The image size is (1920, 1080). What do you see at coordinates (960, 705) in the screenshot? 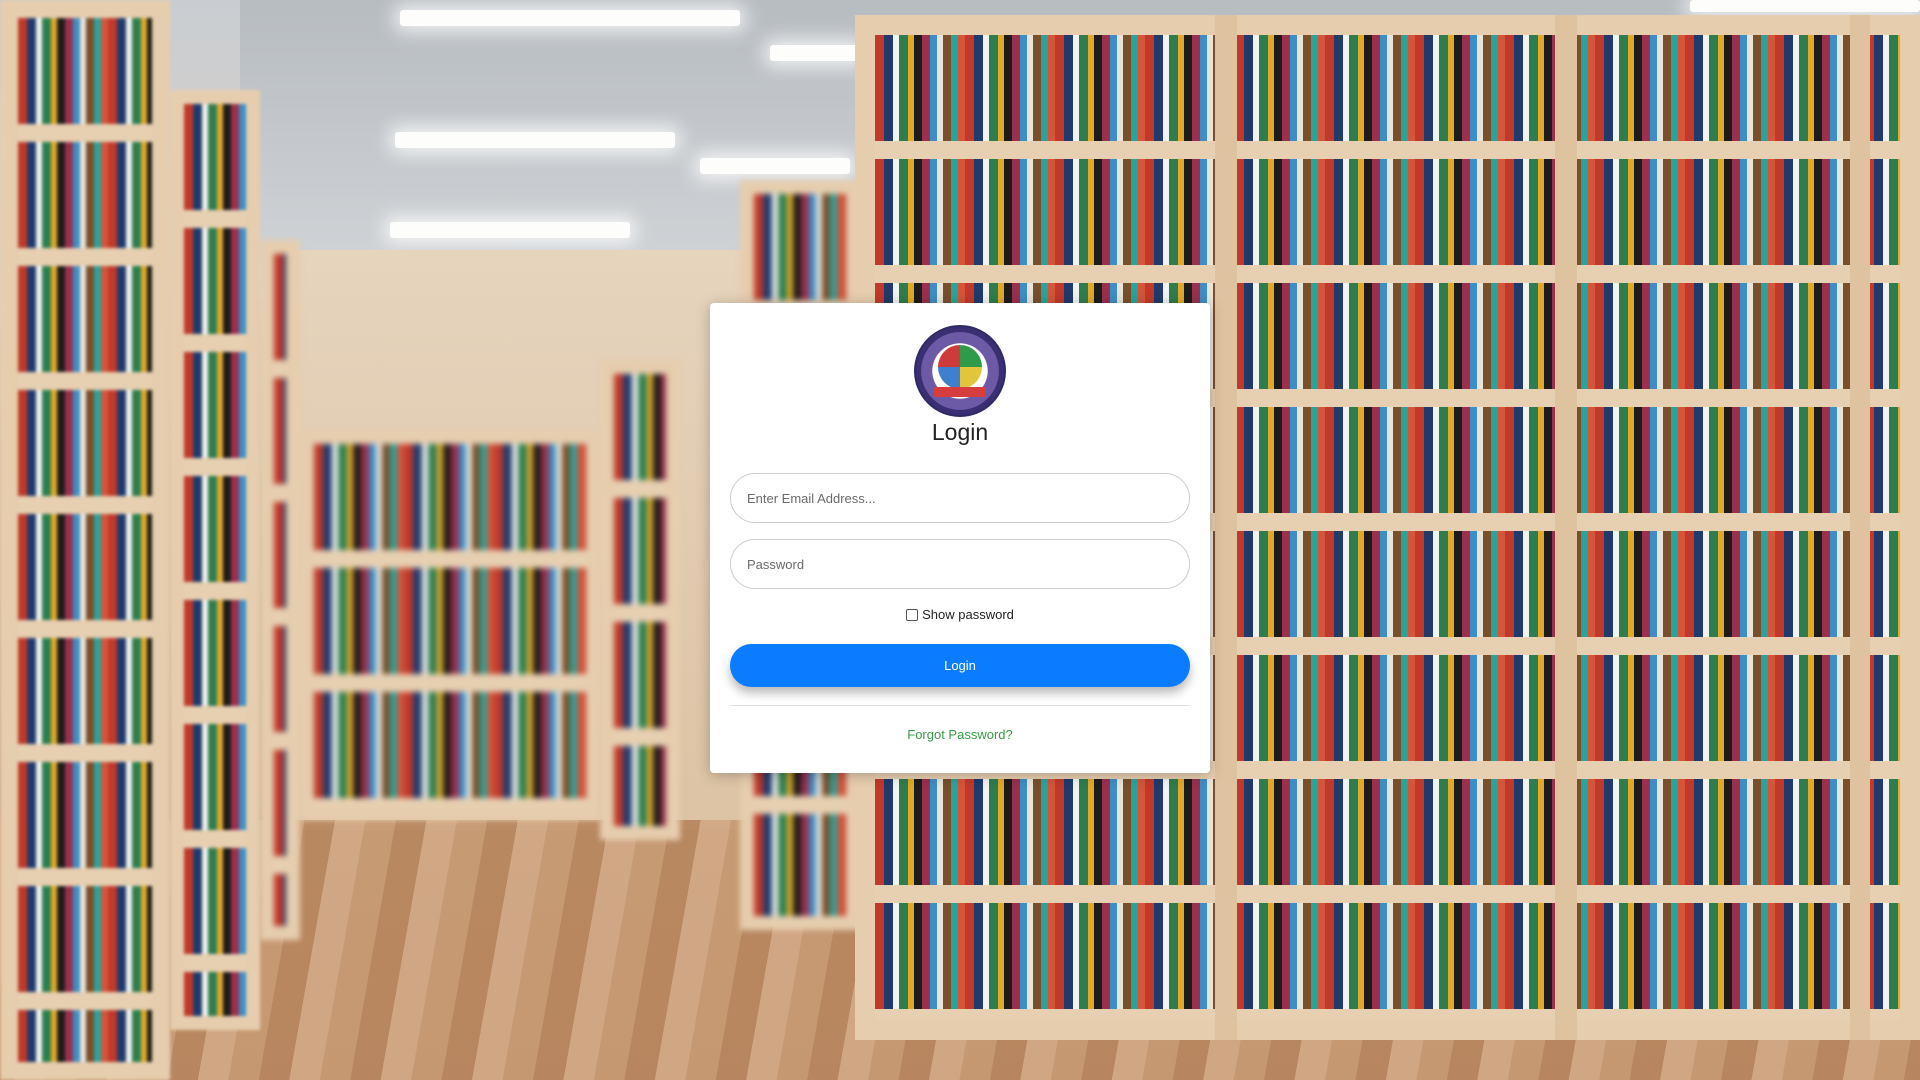
I see `divider` at bounding box center [960, 705].